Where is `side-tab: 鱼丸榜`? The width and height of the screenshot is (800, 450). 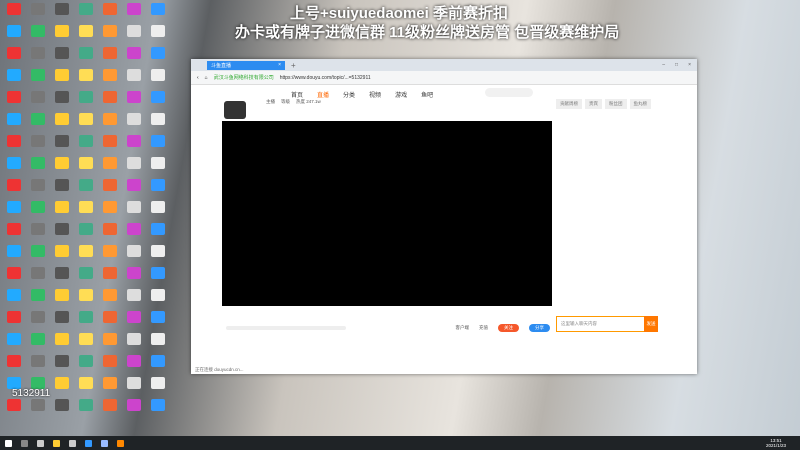
side-tab: 鱼丸榜 is located at coordinates (640, 104).